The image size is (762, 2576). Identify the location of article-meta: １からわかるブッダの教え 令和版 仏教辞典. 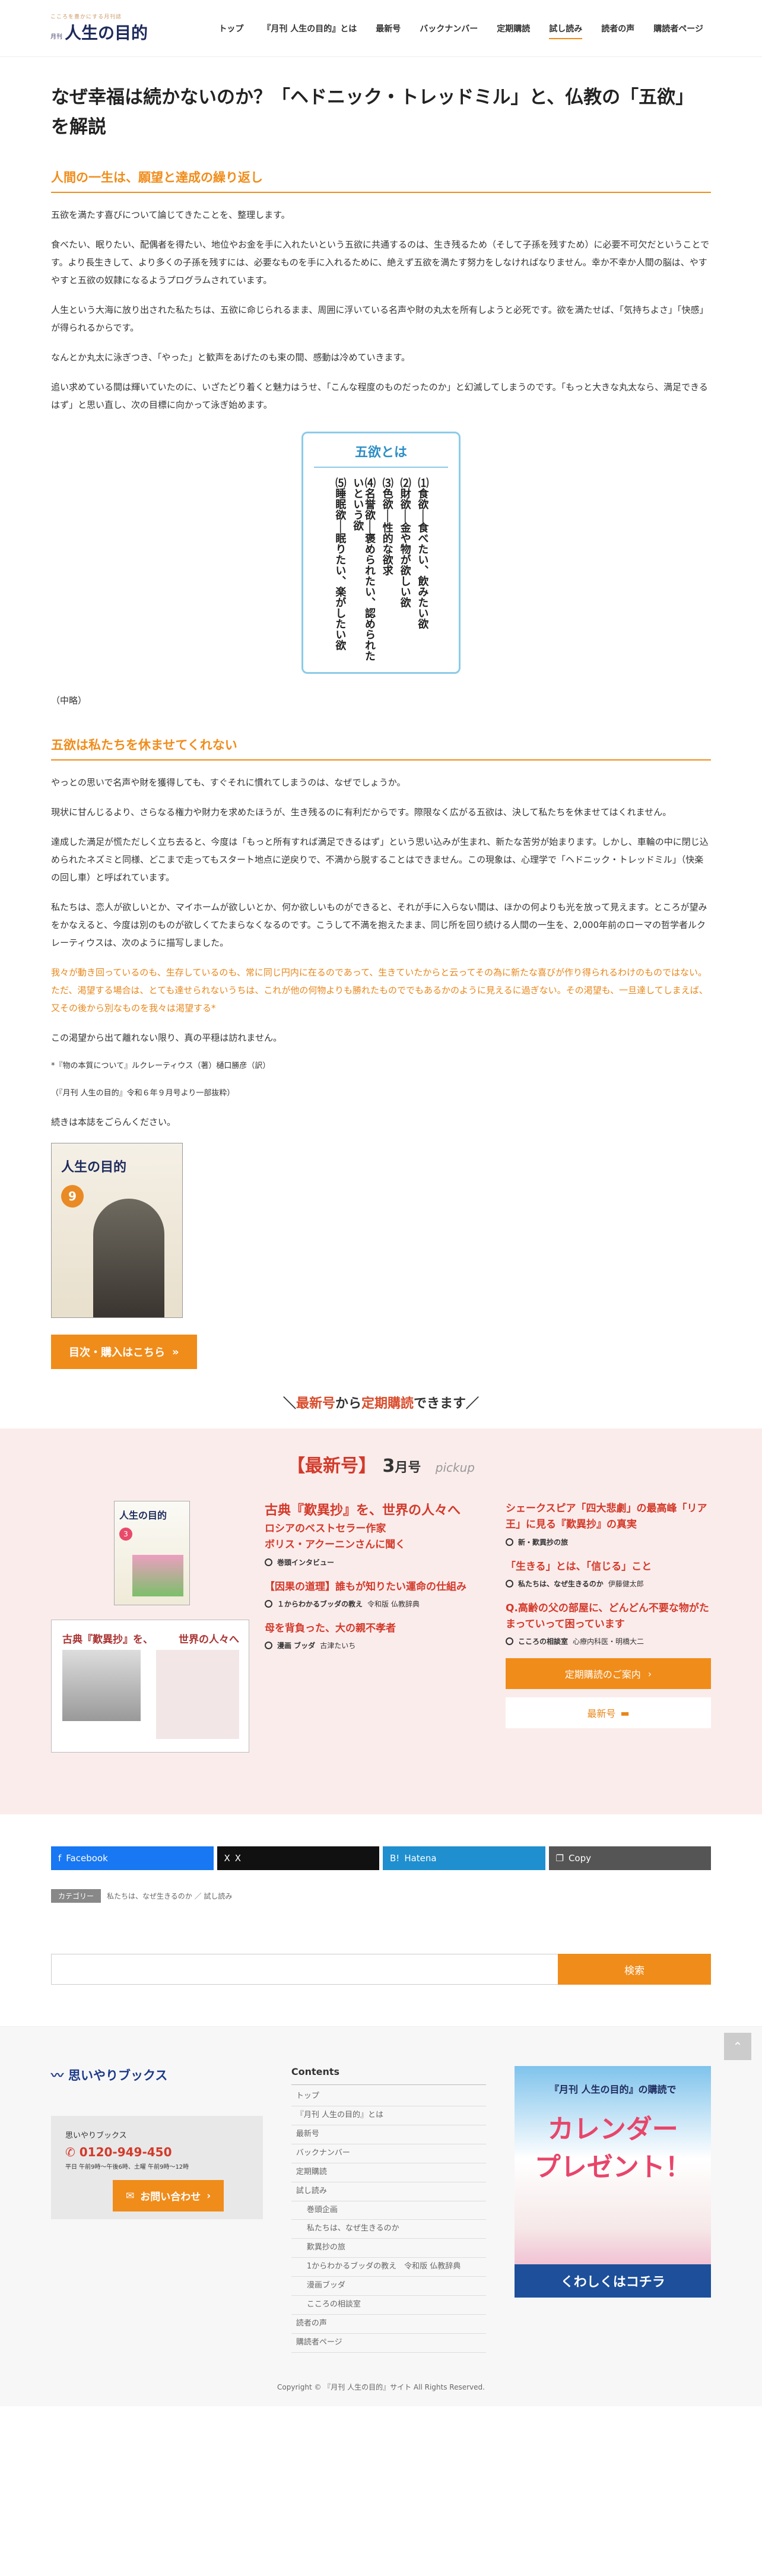
(377, 1604).